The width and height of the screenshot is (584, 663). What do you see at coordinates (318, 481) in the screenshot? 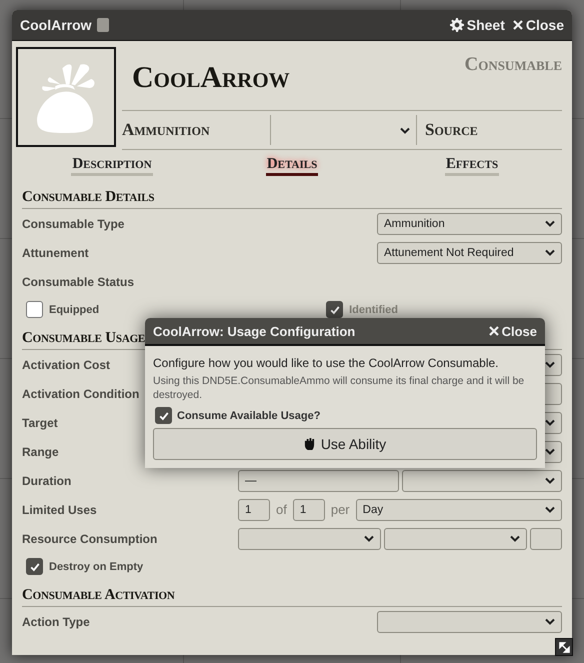
I see `text-field: —` at bounding box center [318, 481].